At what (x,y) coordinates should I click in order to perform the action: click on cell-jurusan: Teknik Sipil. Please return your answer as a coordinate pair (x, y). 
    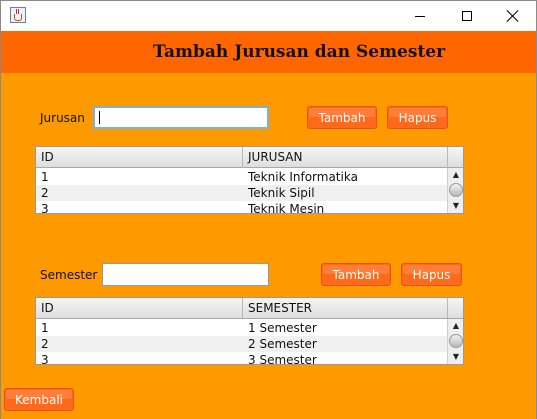
    Looking at the image, I should click on (281, 193).